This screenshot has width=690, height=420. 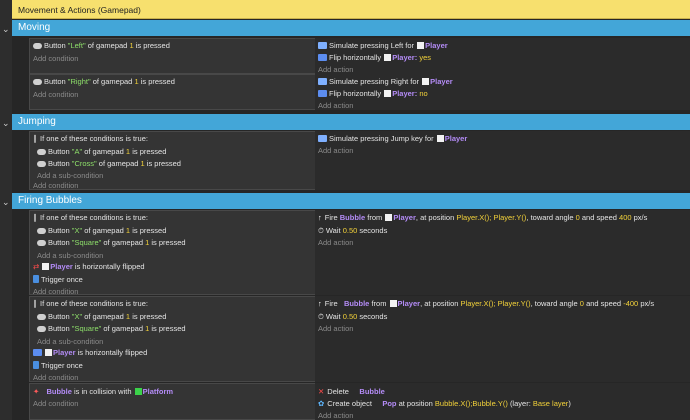 What do you see at coordinates (321, 391) in the screenshot?
I see `delete-icon: ✕` at bounding box center [321, 391].